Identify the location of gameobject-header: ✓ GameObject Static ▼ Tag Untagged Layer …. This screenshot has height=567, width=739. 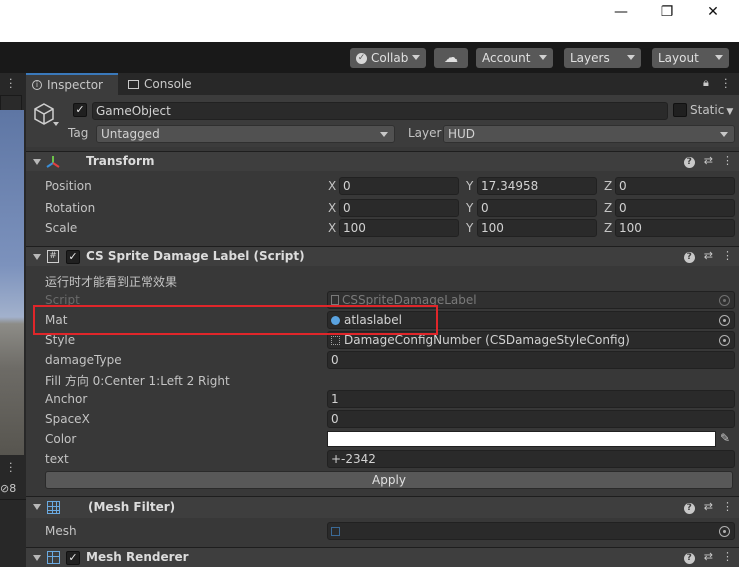
(382, 121).